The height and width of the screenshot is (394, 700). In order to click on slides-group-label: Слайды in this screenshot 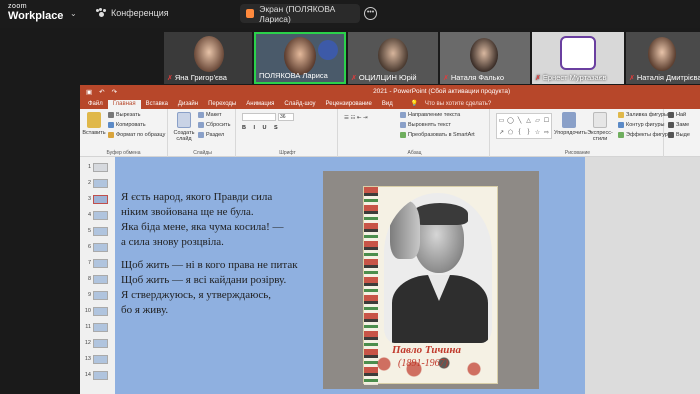, I will do `click(202, 153)`.